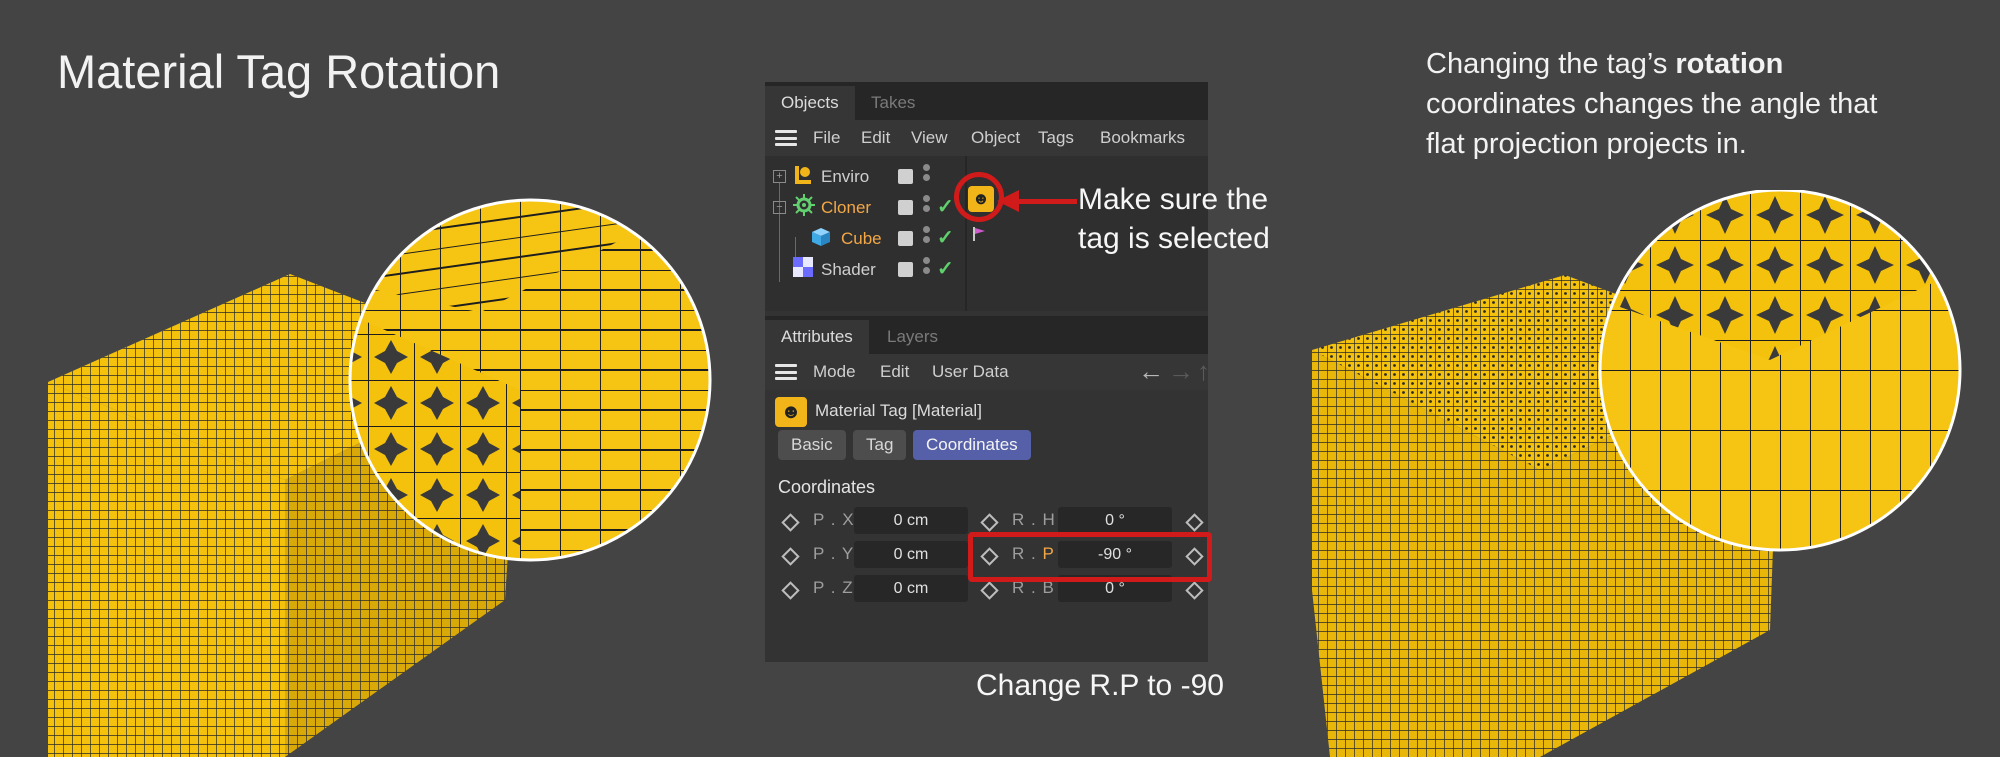  What do you see at coordinates (986, 270) in the screenshot?
I see `object-row-shader: Shader` at bounding box center [986, 270].